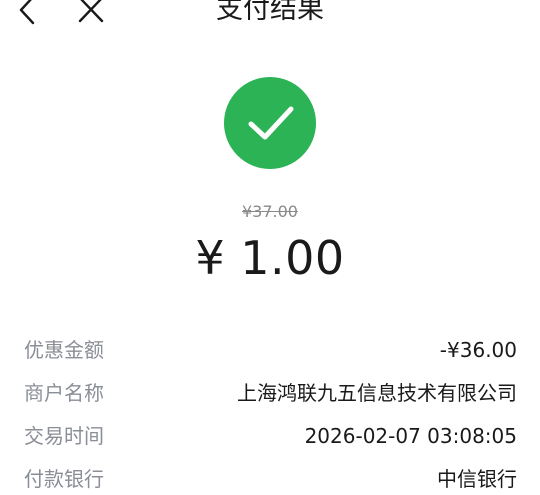 Image resolution: width=540 pixels, height=495 pixels. Describe the element at coordinates (477, 479) in the screenshot. I see `detail-value: 中信银行` at that location.